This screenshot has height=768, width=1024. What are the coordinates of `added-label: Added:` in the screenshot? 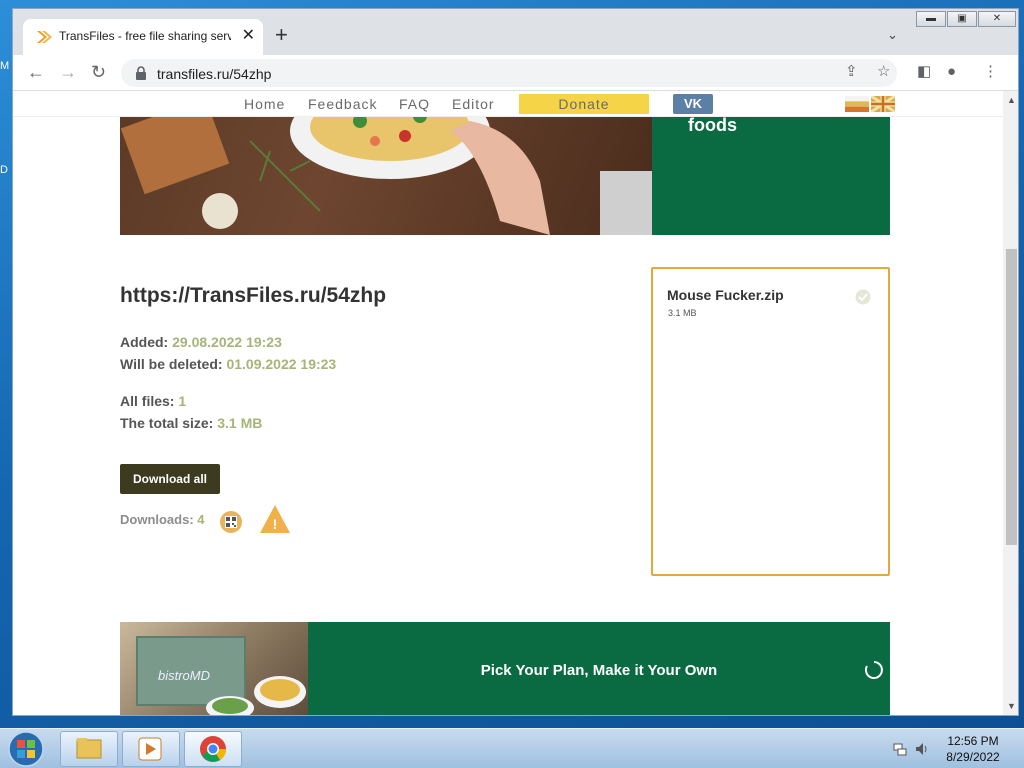 It's located at (146, 342).